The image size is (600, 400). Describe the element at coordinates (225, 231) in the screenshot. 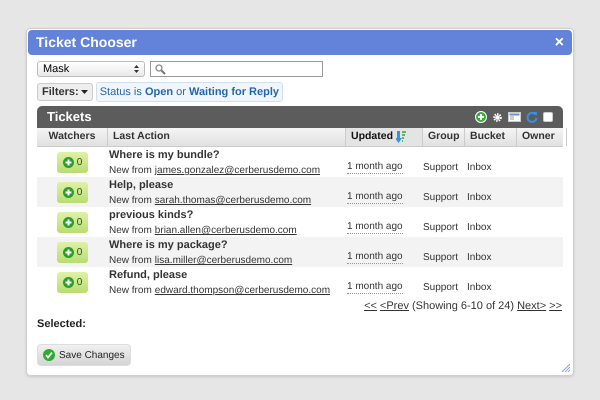

I see `email-link: brian.allen@cerberusdemo.com` at that location.